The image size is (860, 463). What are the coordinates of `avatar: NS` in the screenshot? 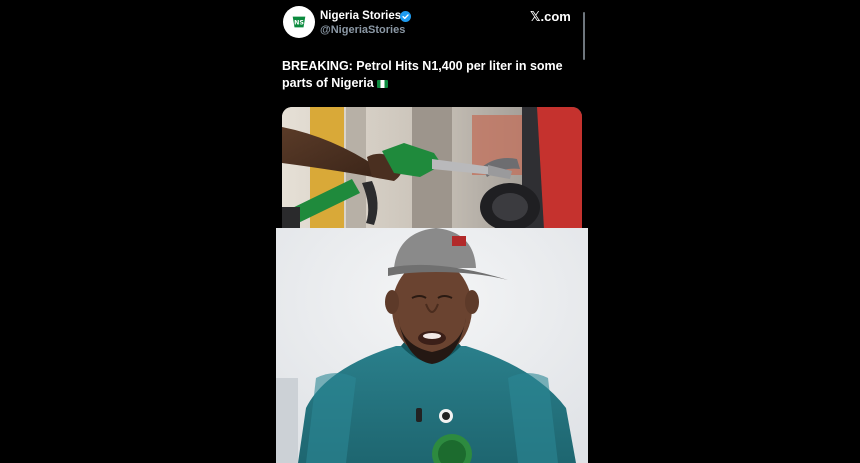 It's located at (299, 22).